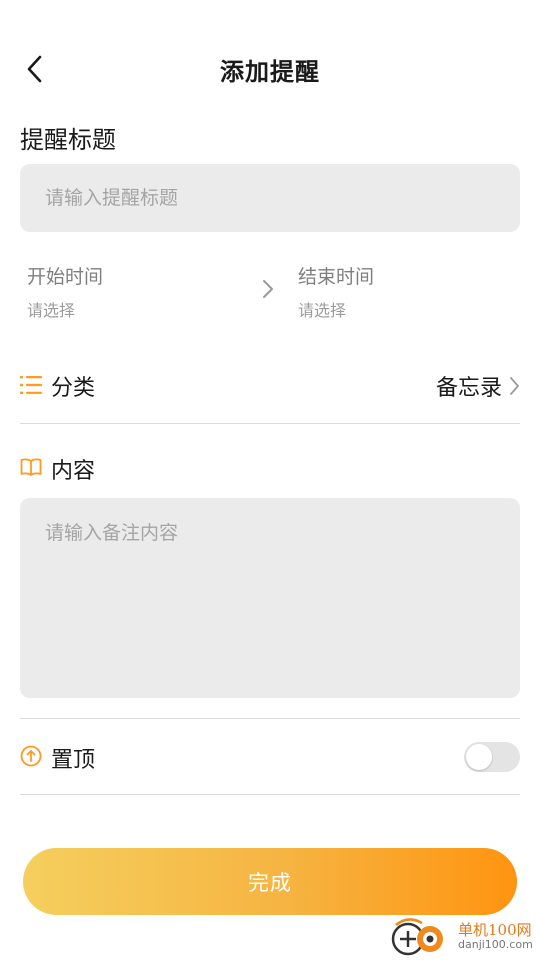 The width and height of the screenshot is (540, 960). I want to click on book-icon, so click(31, 469).